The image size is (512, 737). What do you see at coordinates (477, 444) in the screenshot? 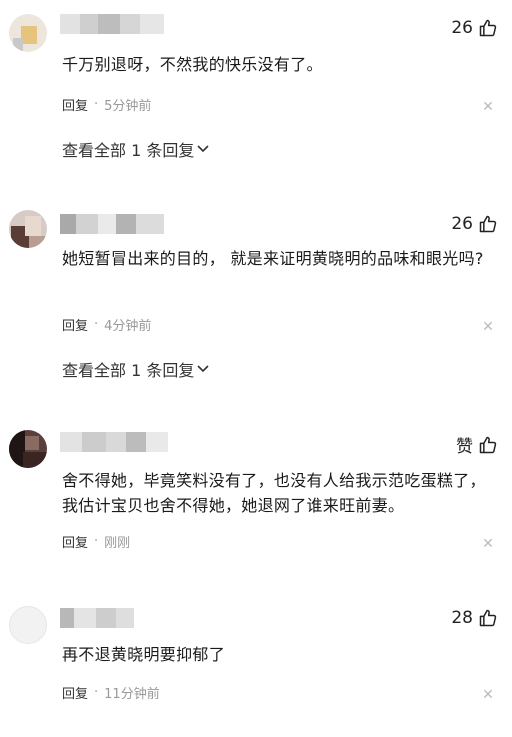
I see `like-button: 赞` at bounding box center [477, 444].